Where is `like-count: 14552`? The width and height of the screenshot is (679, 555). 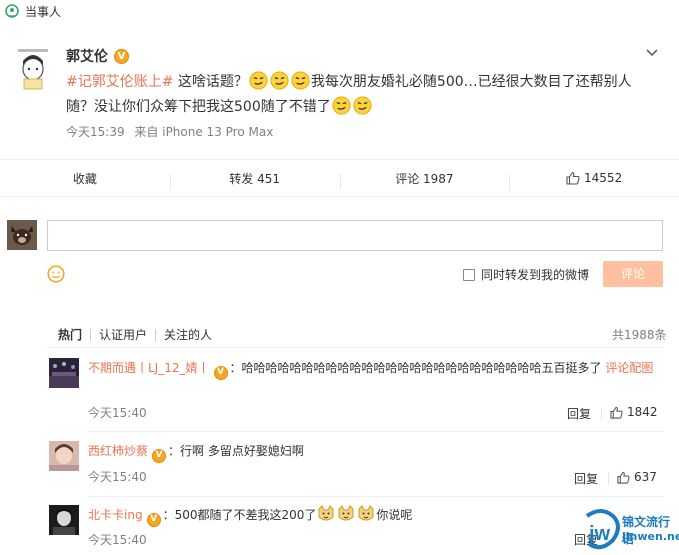 like-count: 14552 is located at coordinates (603, 178).